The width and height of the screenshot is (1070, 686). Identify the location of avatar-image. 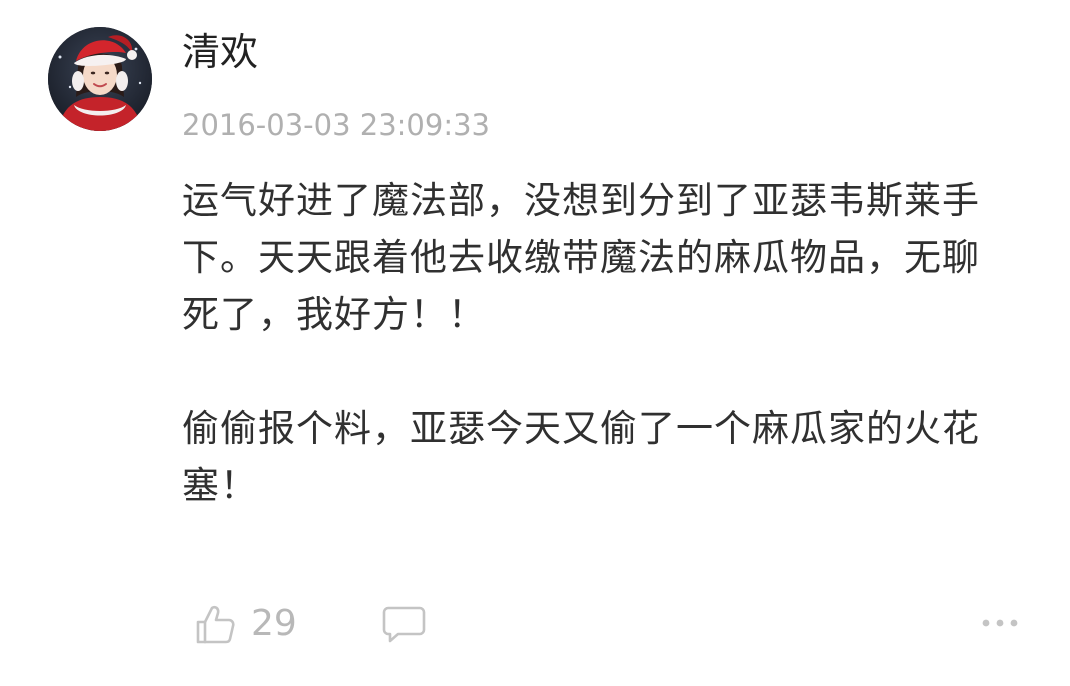
(100, 79).